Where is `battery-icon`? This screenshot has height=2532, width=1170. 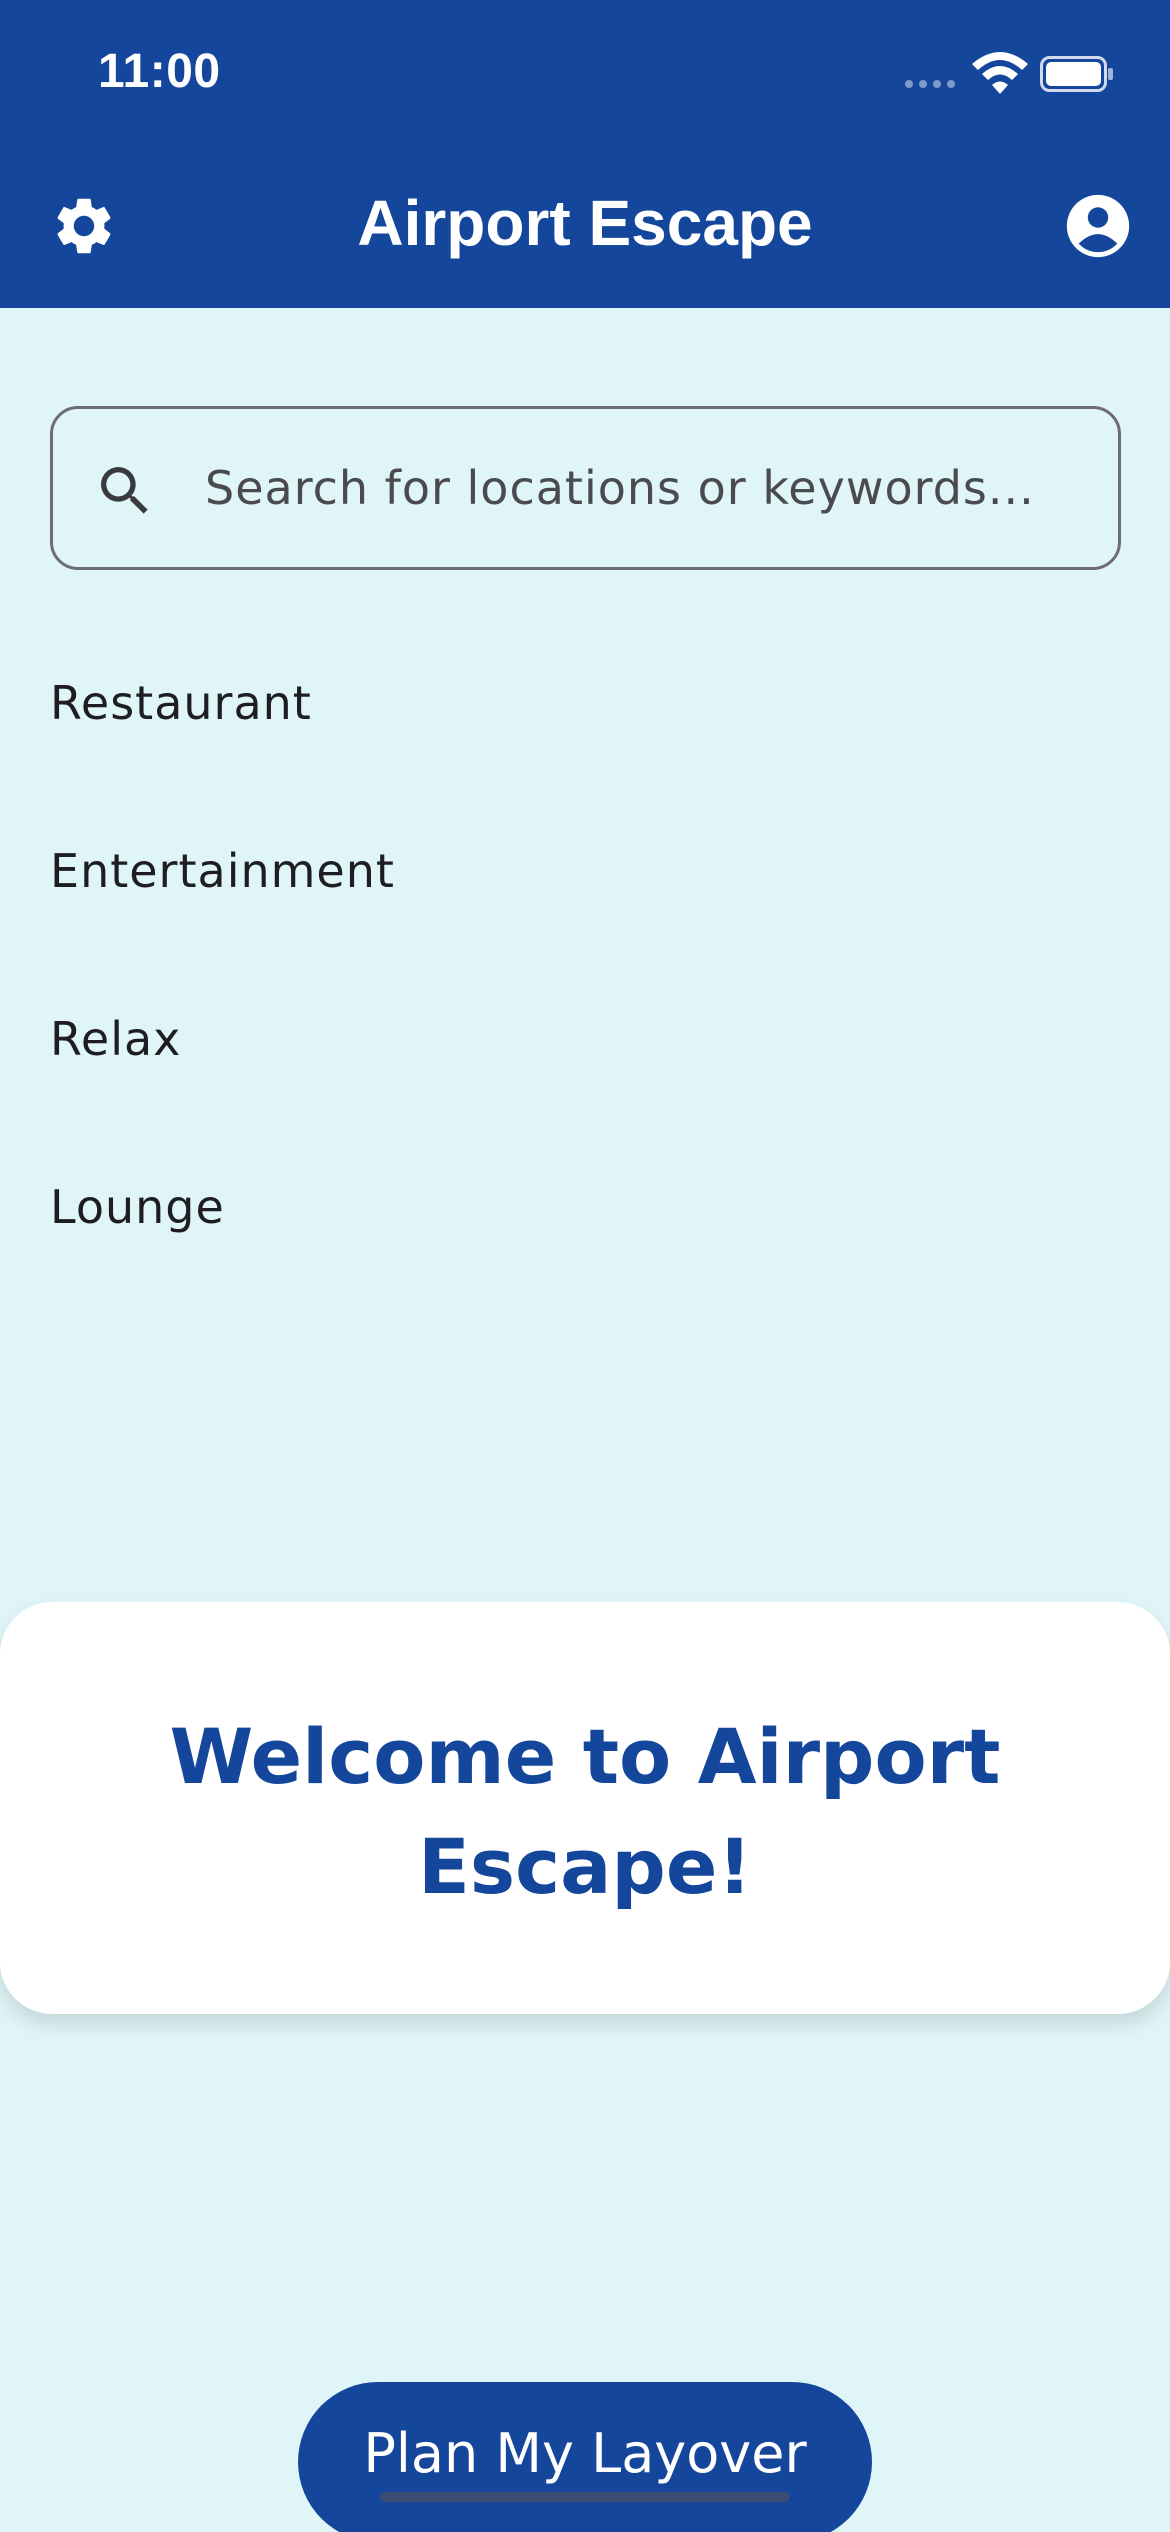 battery-icon is located at coordinates (1076, 74).